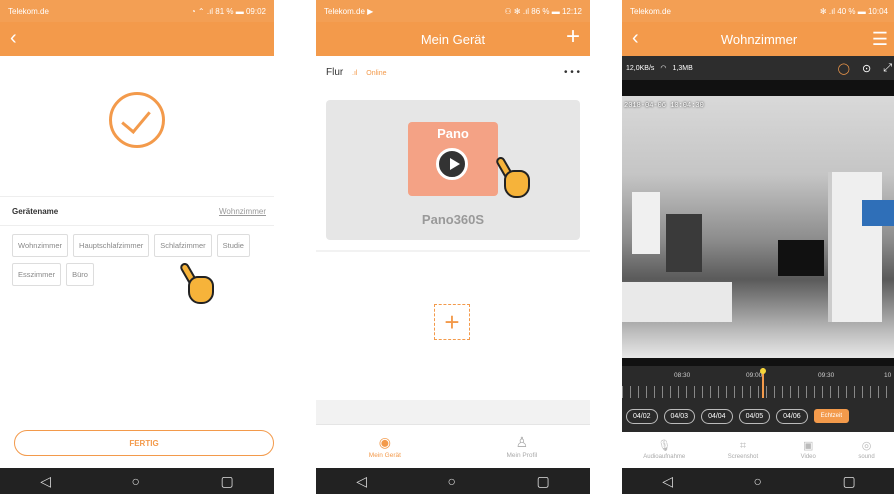 The width and height of the screenshot is (894, 494). Describe the element at coordinates (758, 11) in the screenshot. I see `status-bar: Telekom.de ✻ .ıl 40 % ▬ 10:04` at that location.